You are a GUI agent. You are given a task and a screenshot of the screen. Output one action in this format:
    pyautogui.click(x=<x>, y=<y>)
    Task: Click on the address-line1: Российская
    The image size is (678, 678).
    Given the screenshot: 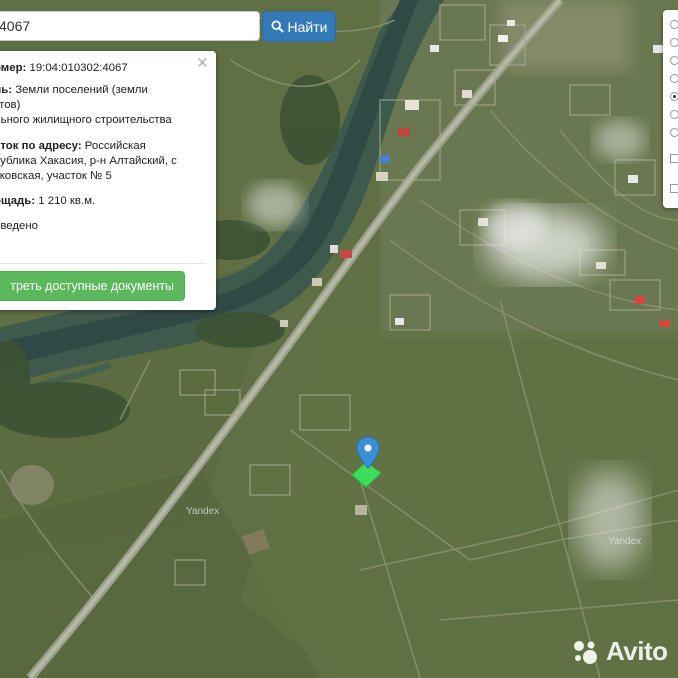 What is the action you would take?
    pyautogui.click(x=115, y=146)
    